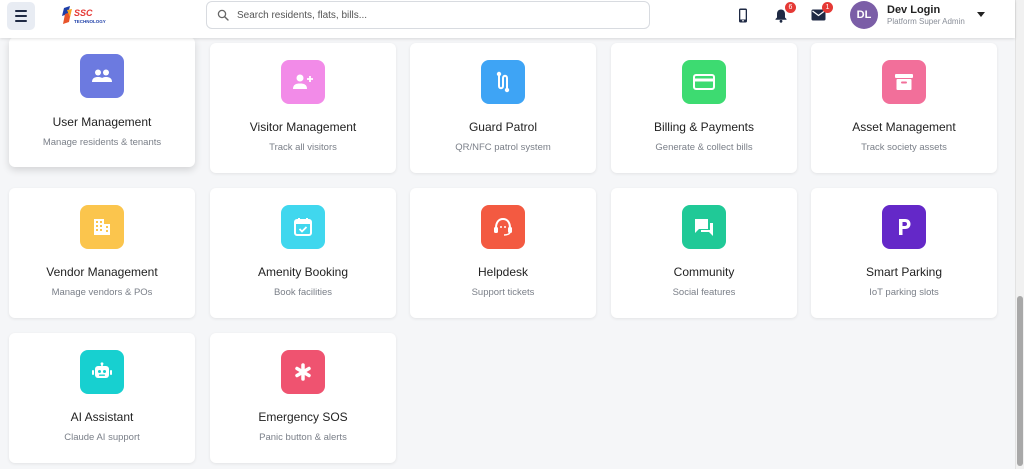 The image size is (1024, 469). What do you see at coordinates (303, 127) in the screenshot?
I see `module-title: Visitor Management` at bounding box center [303, 127].